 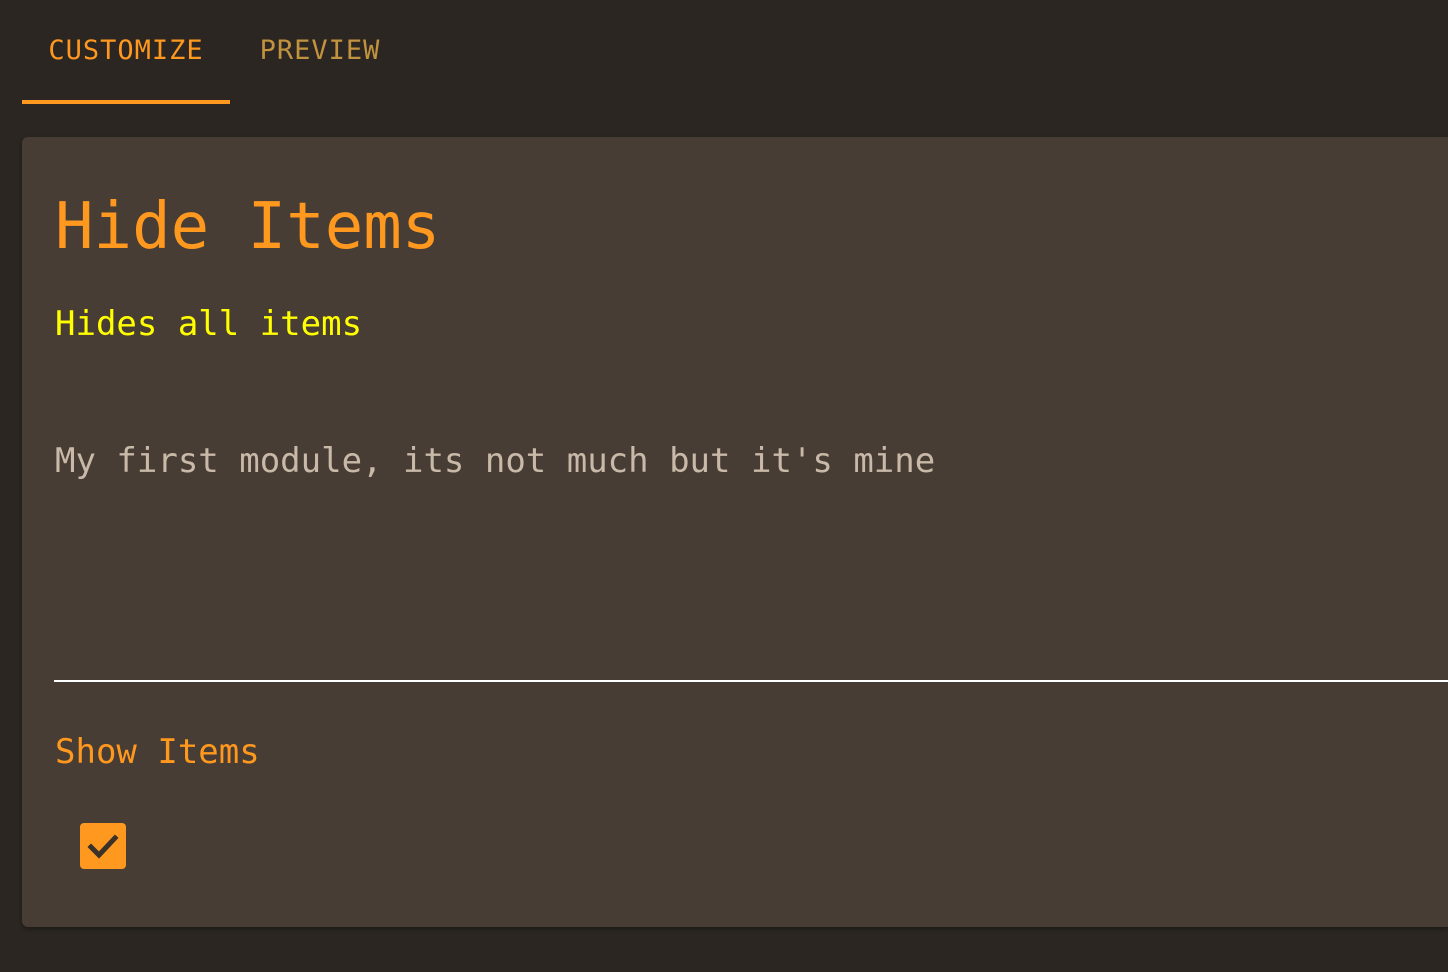 I want to click on module-subtitle: Hides all items, so click(x=209, y=324).